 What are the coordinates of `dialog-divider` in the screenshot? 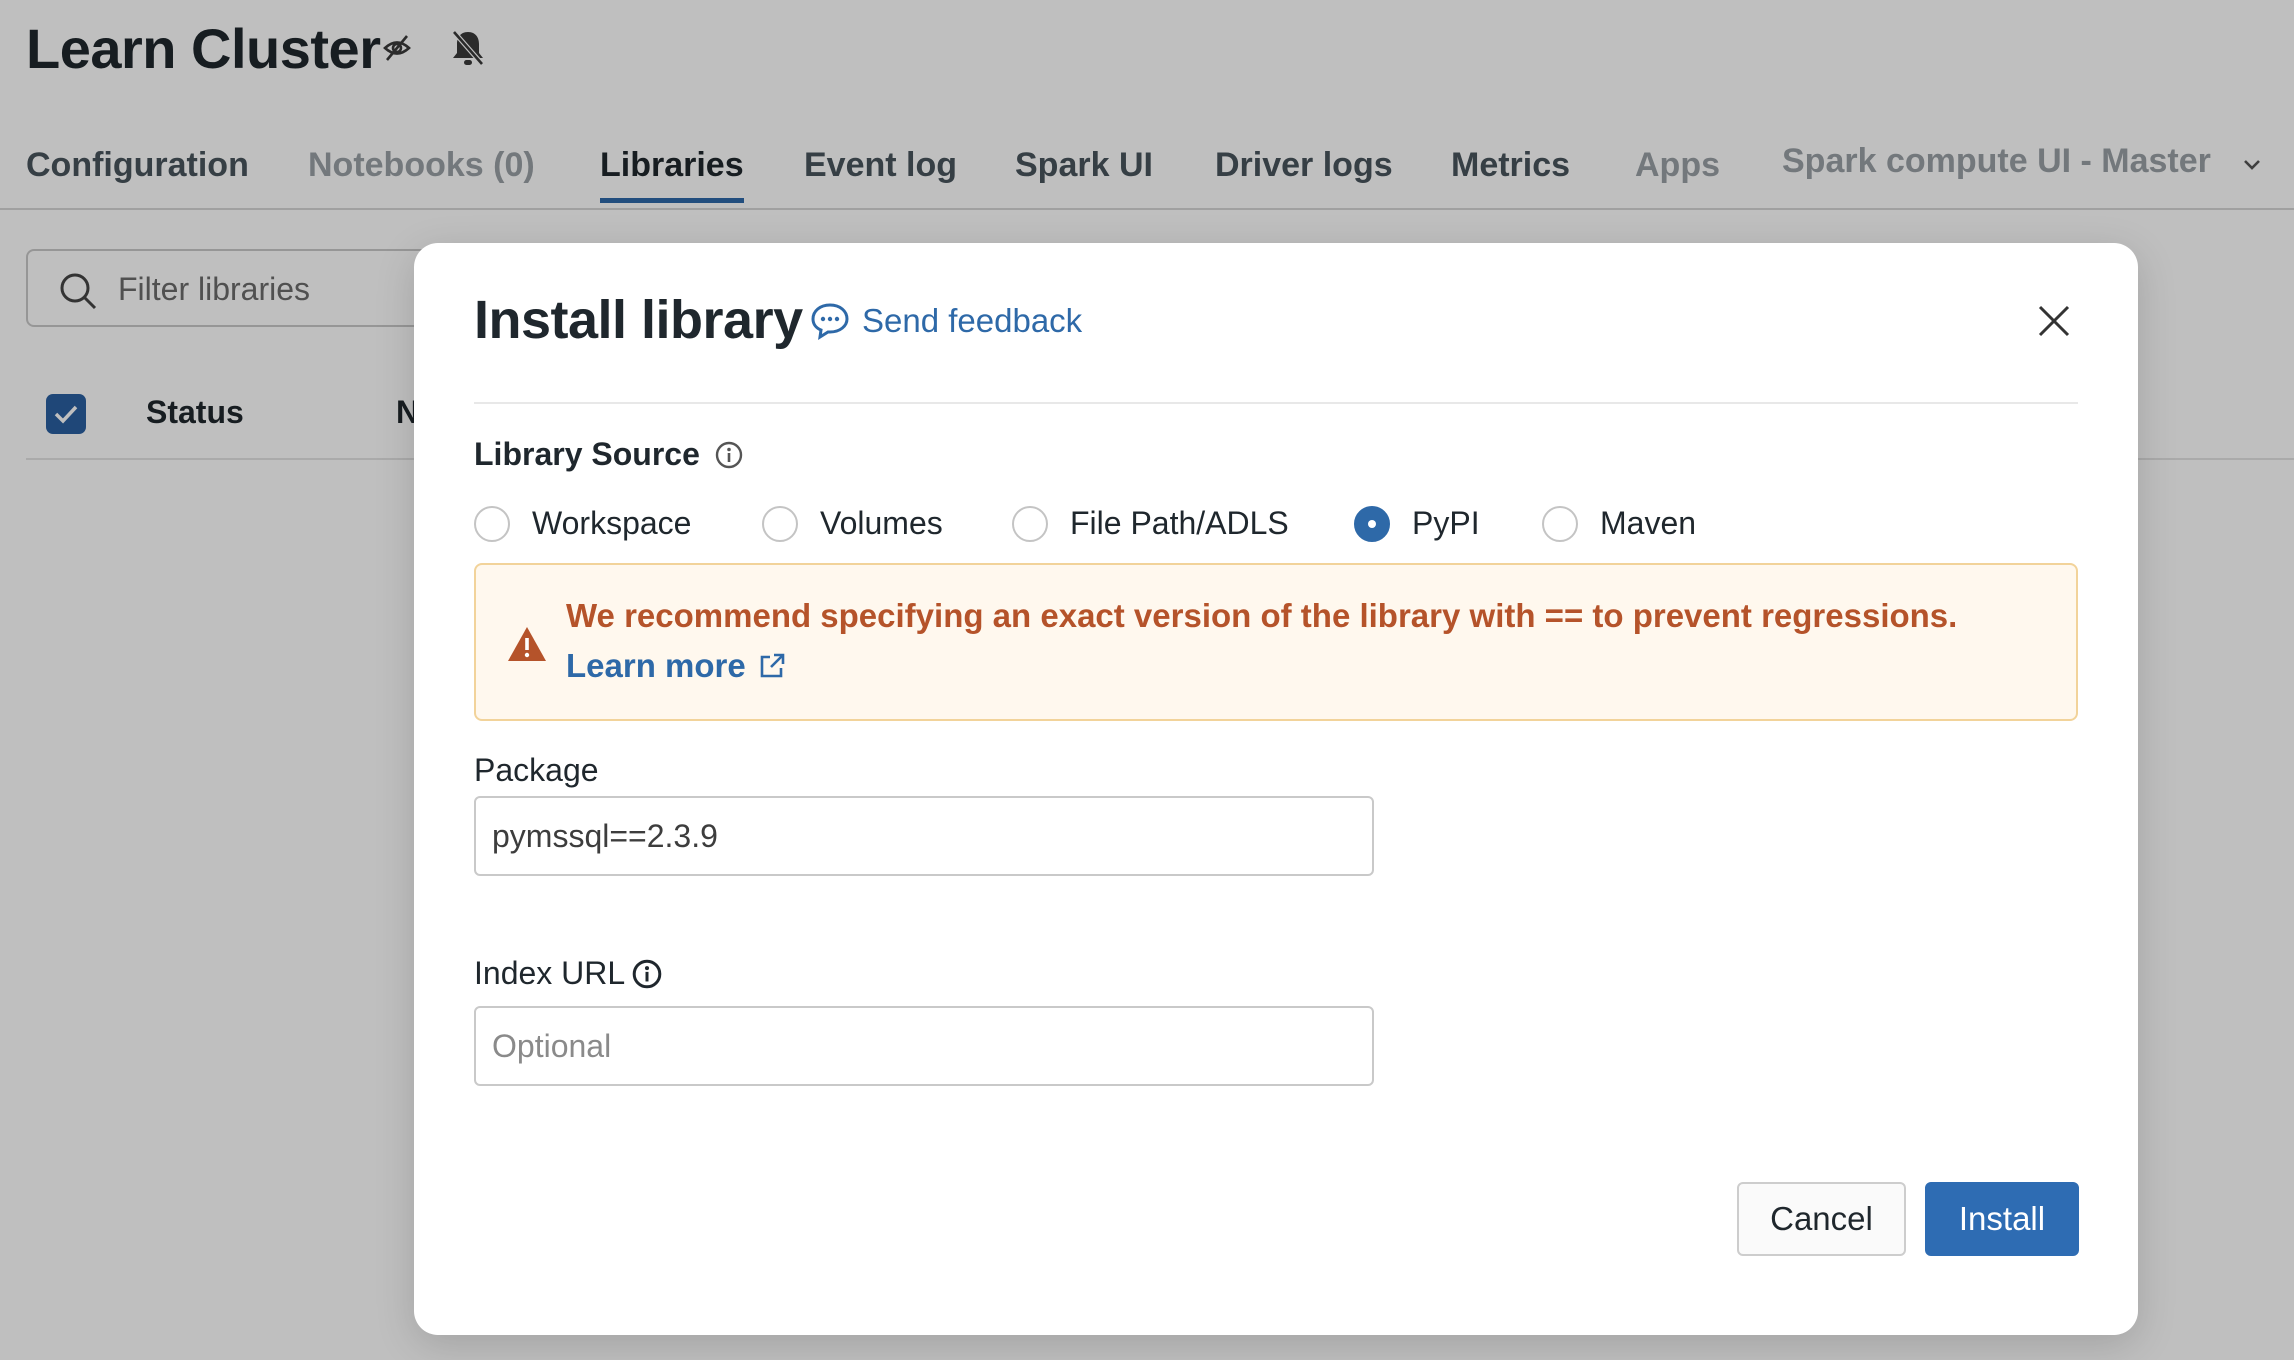 It's located at (1276, 403).